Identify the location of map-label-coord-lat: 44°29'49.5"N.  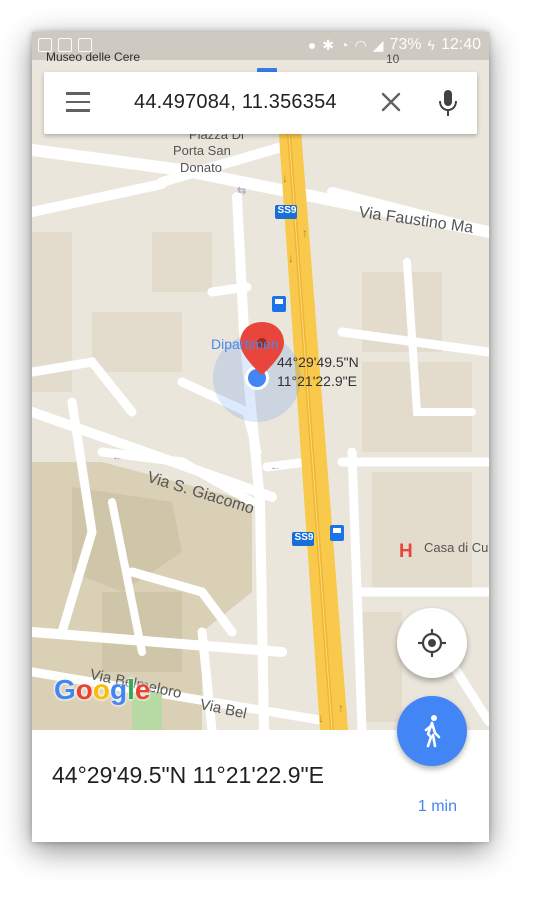
(318, 362).